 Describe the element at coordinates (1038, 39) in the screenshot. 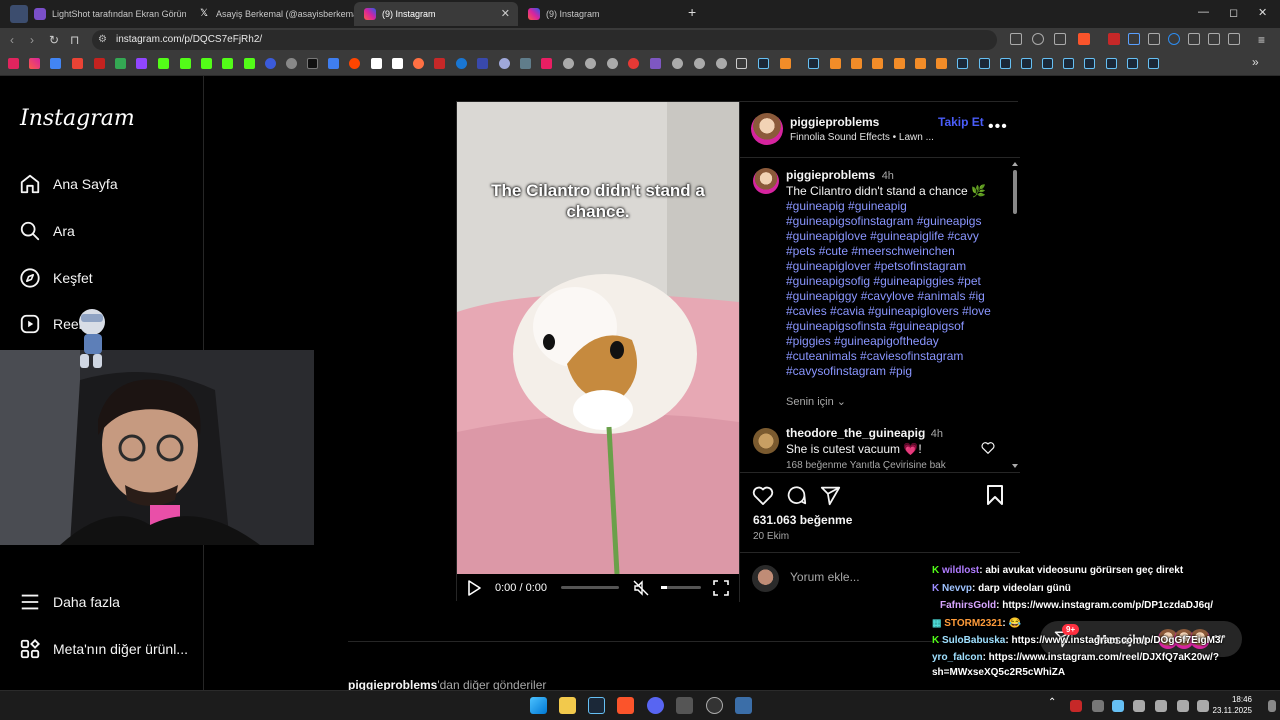

I see `zoom-icon` at that location.